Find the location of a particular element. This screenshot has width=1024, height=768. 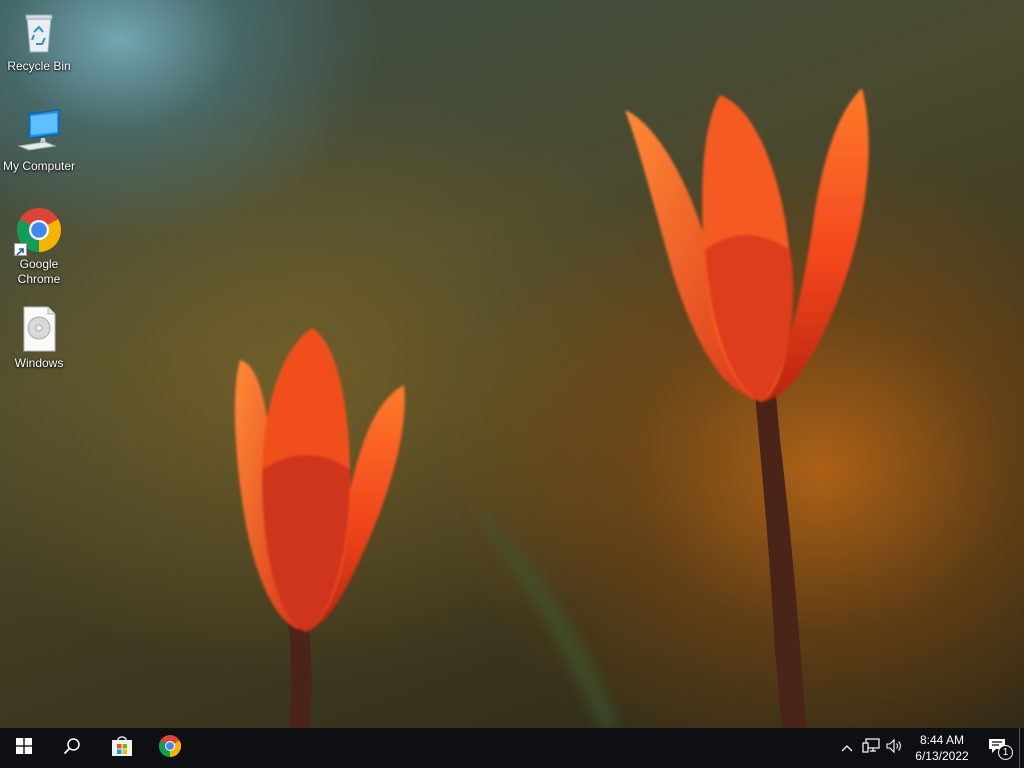

desktop-icon-label: My Computer is located at coordinates (39, 166).